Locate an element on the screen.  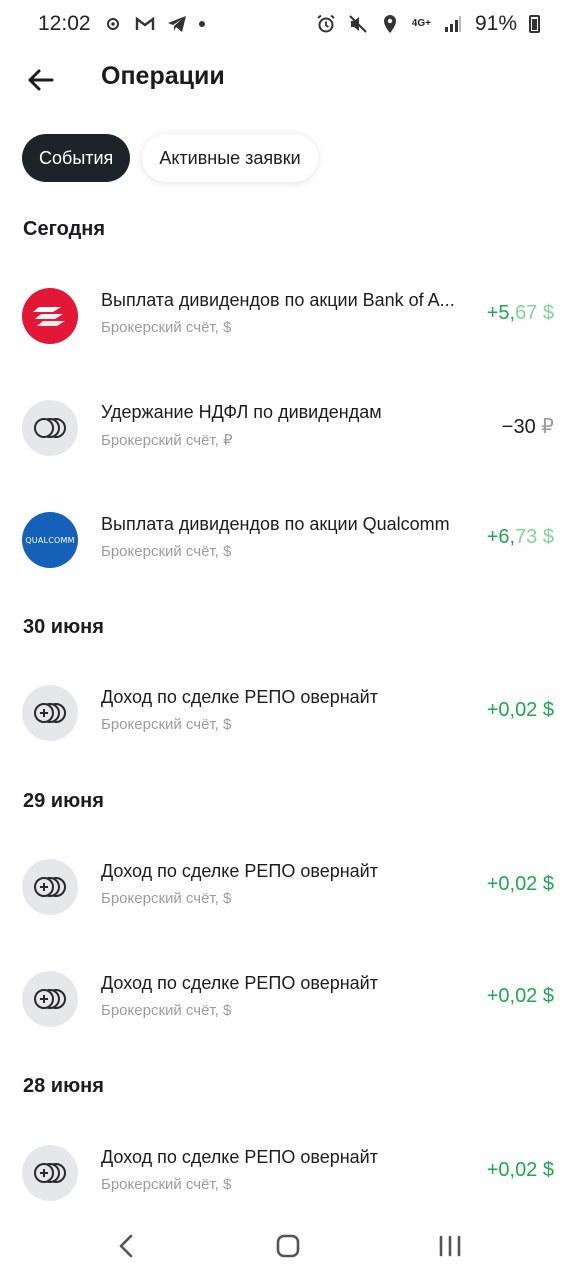
arrow-left-icon is located at coordinates (41, 80).